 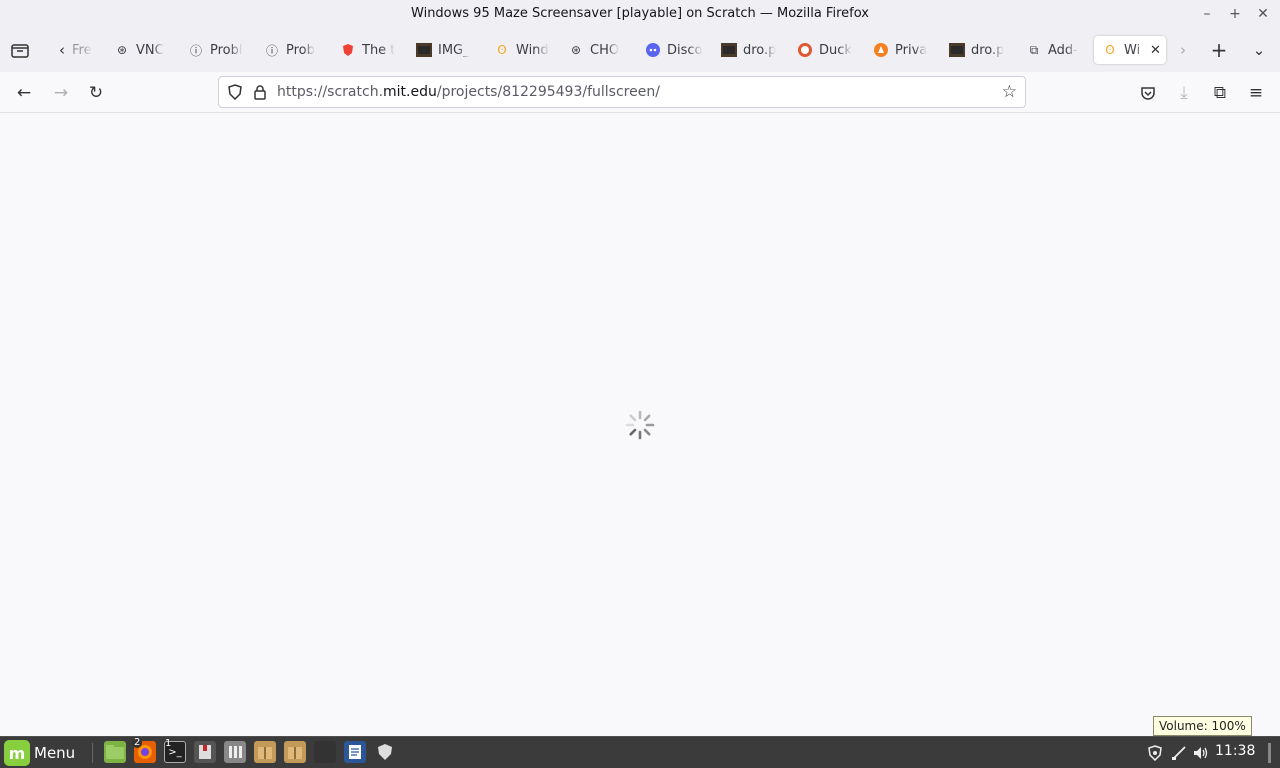 What do you see at coordinates (92, 753) in the screenshot?
I see `taskbar-separator` at bounding box center [92, 753].